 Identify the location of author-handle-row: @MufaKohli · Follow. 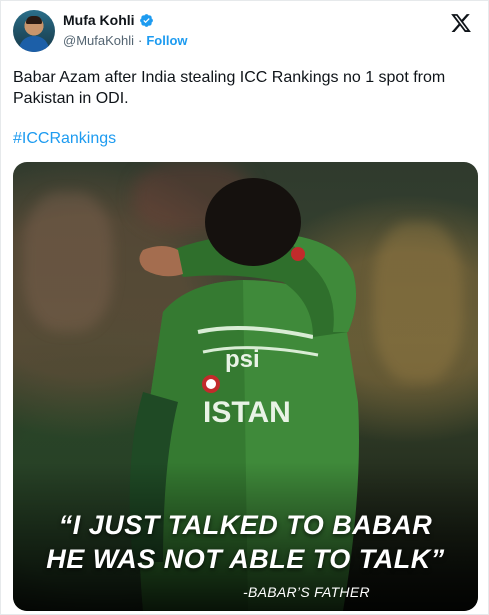
(125, 40).